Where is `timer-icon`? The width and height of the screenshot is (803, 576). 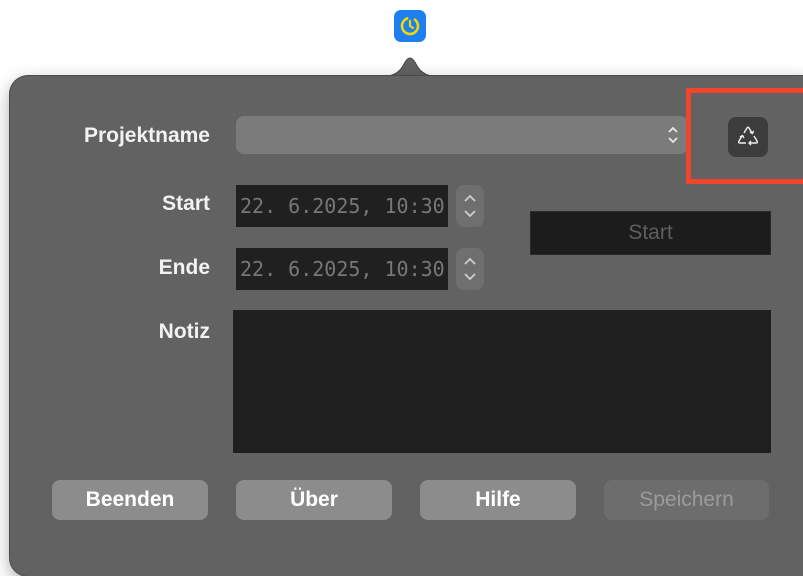 timer-icon is located at coordinates (410, 26).